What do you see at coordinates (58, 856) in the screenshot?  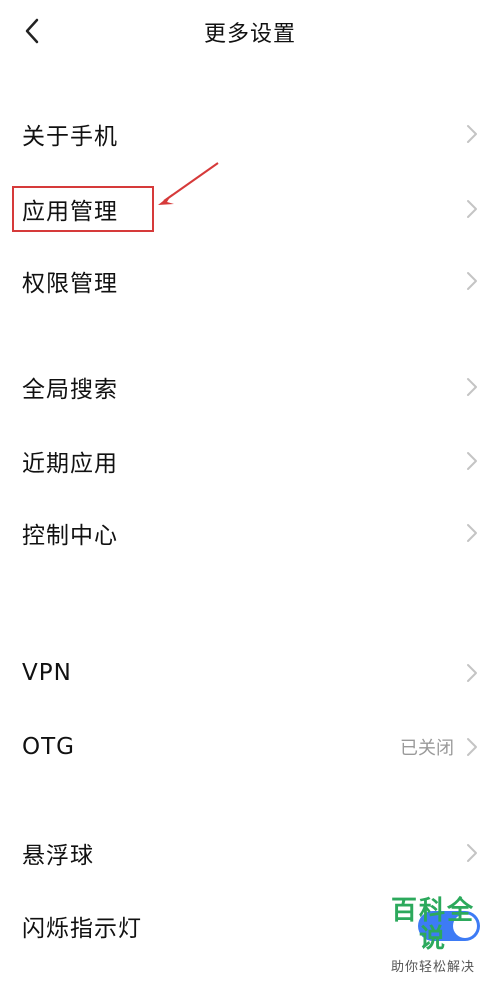 I see `settings-item-label: 悬浮球` at bounding box center [58, 856].